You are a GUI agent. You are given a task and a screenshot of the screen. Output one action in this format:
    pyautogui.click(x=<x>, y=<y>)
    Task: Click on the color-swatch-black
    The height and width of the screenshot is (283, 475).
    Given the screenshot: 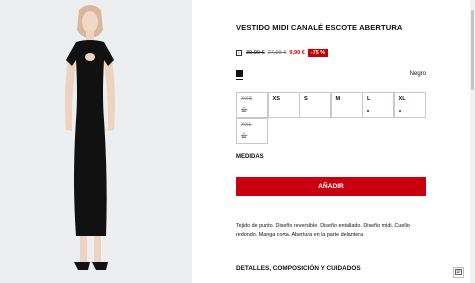 What is the action you would take?
    pyautogui.click(x=239, y=73)
    